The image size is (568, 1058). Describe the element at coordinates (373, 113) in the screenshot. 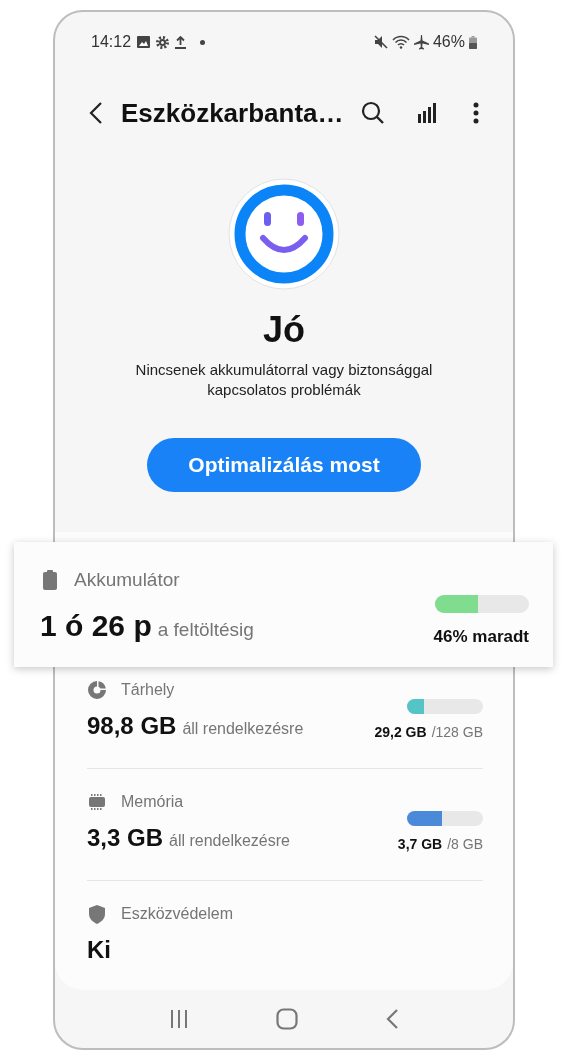

I see `search-icon` at that location.